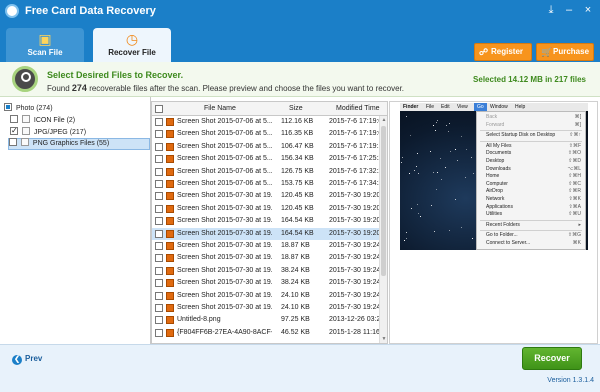  Describe the element at coordinates (577, 124) in the screenshot. I see `menu-item-shortcut: ⌘]` at that location.